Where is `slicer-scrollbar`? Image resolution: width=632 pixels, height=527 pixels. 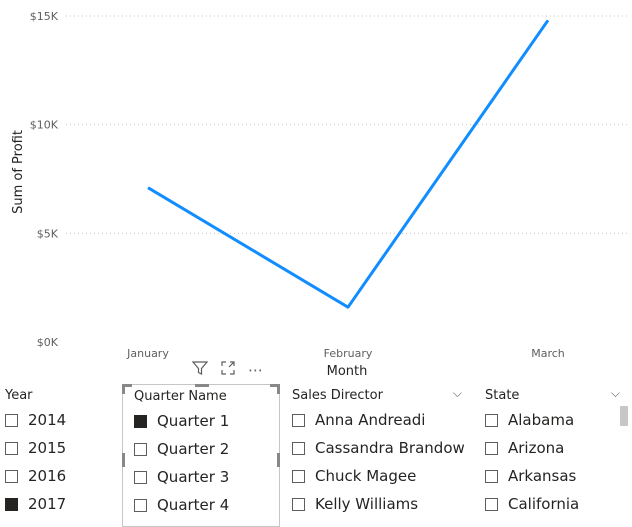 slicer-scrollbar is located at coordinates (624, 416).